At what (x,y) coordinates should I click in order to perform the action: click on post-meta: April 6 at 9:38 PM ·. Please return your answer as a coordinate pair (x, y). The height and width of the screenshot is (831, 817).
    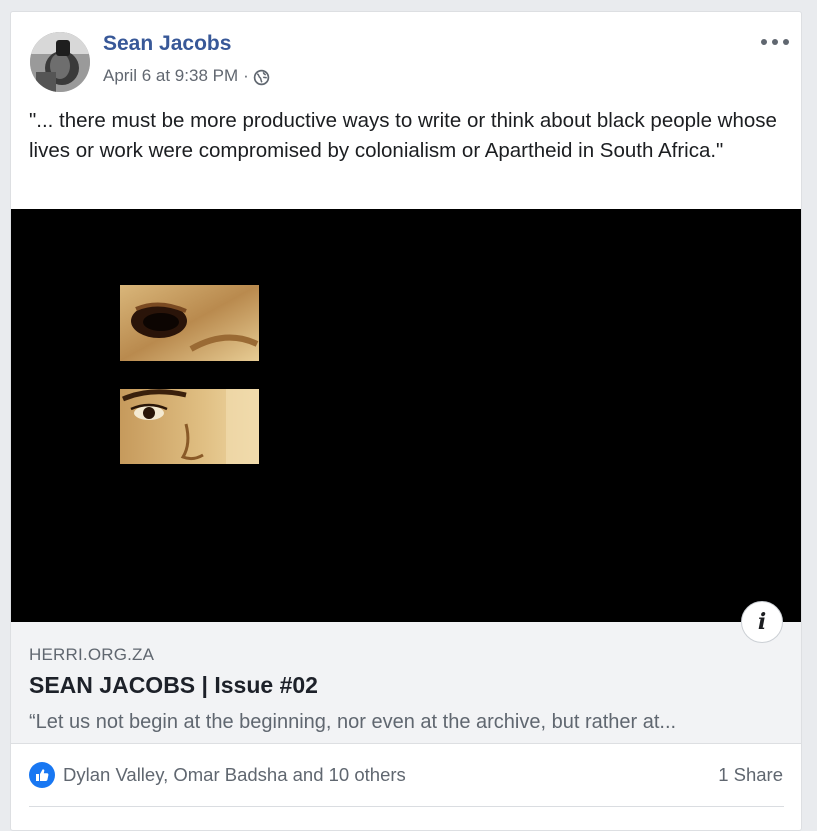
    Looking at the image, I should click on (186, 76).